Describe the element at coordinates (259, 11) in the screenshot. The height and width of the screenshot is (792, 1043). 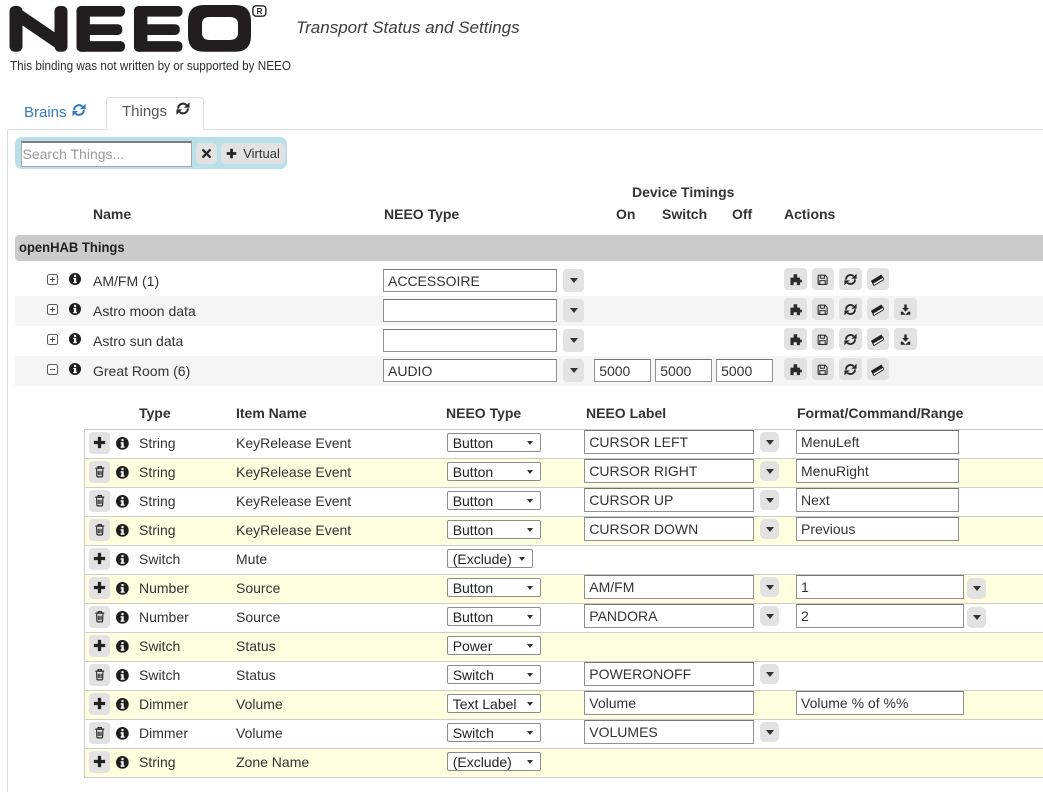
I see `svg-text: R` at that location.